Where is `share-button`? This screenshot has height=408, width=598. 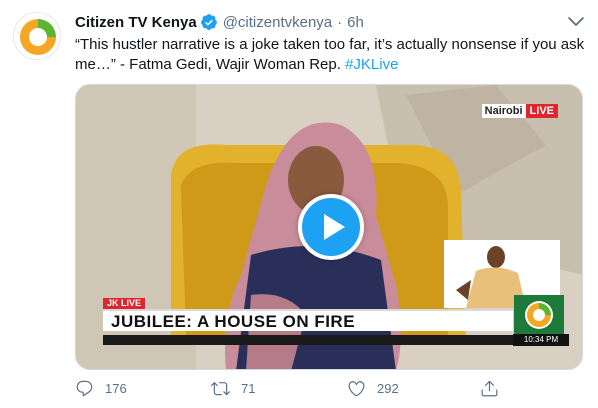
share-button is located at coordinates (489, 388).